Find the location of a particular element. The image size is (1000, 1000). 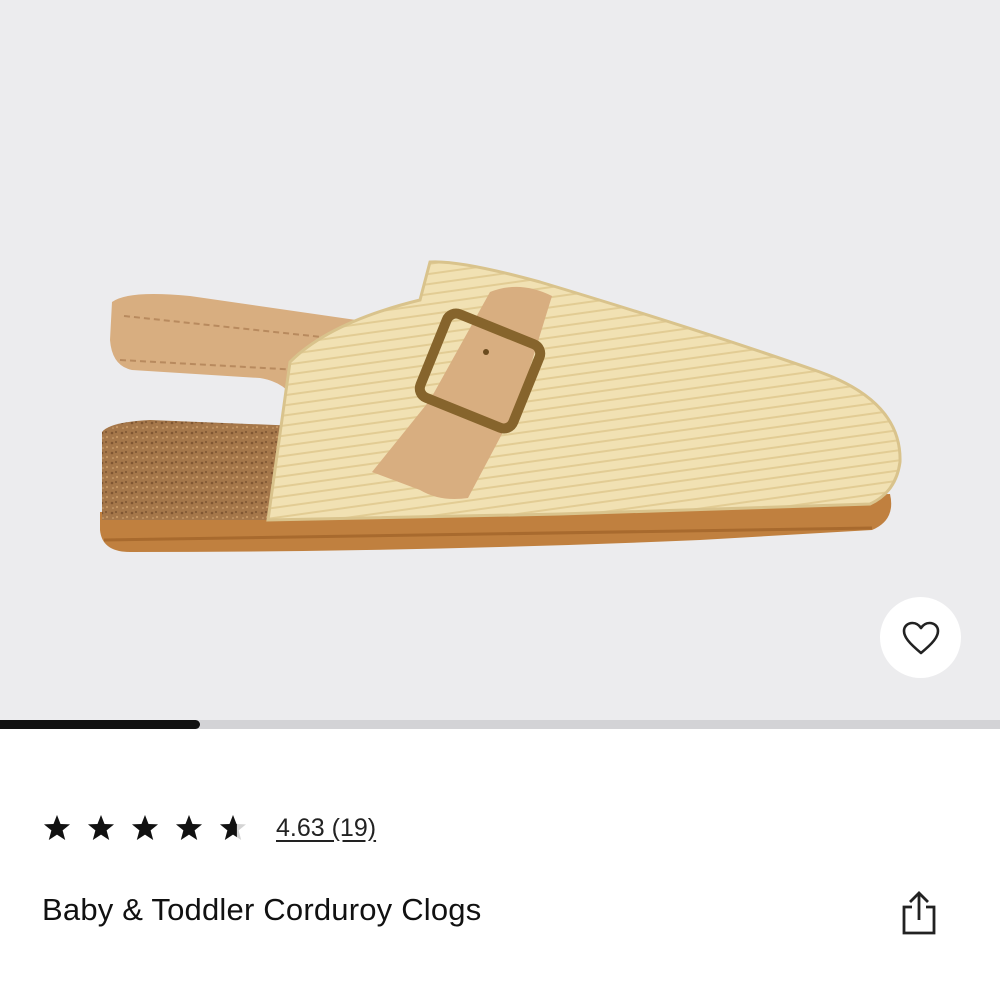

star-rating is located at coordinates (152, 828).